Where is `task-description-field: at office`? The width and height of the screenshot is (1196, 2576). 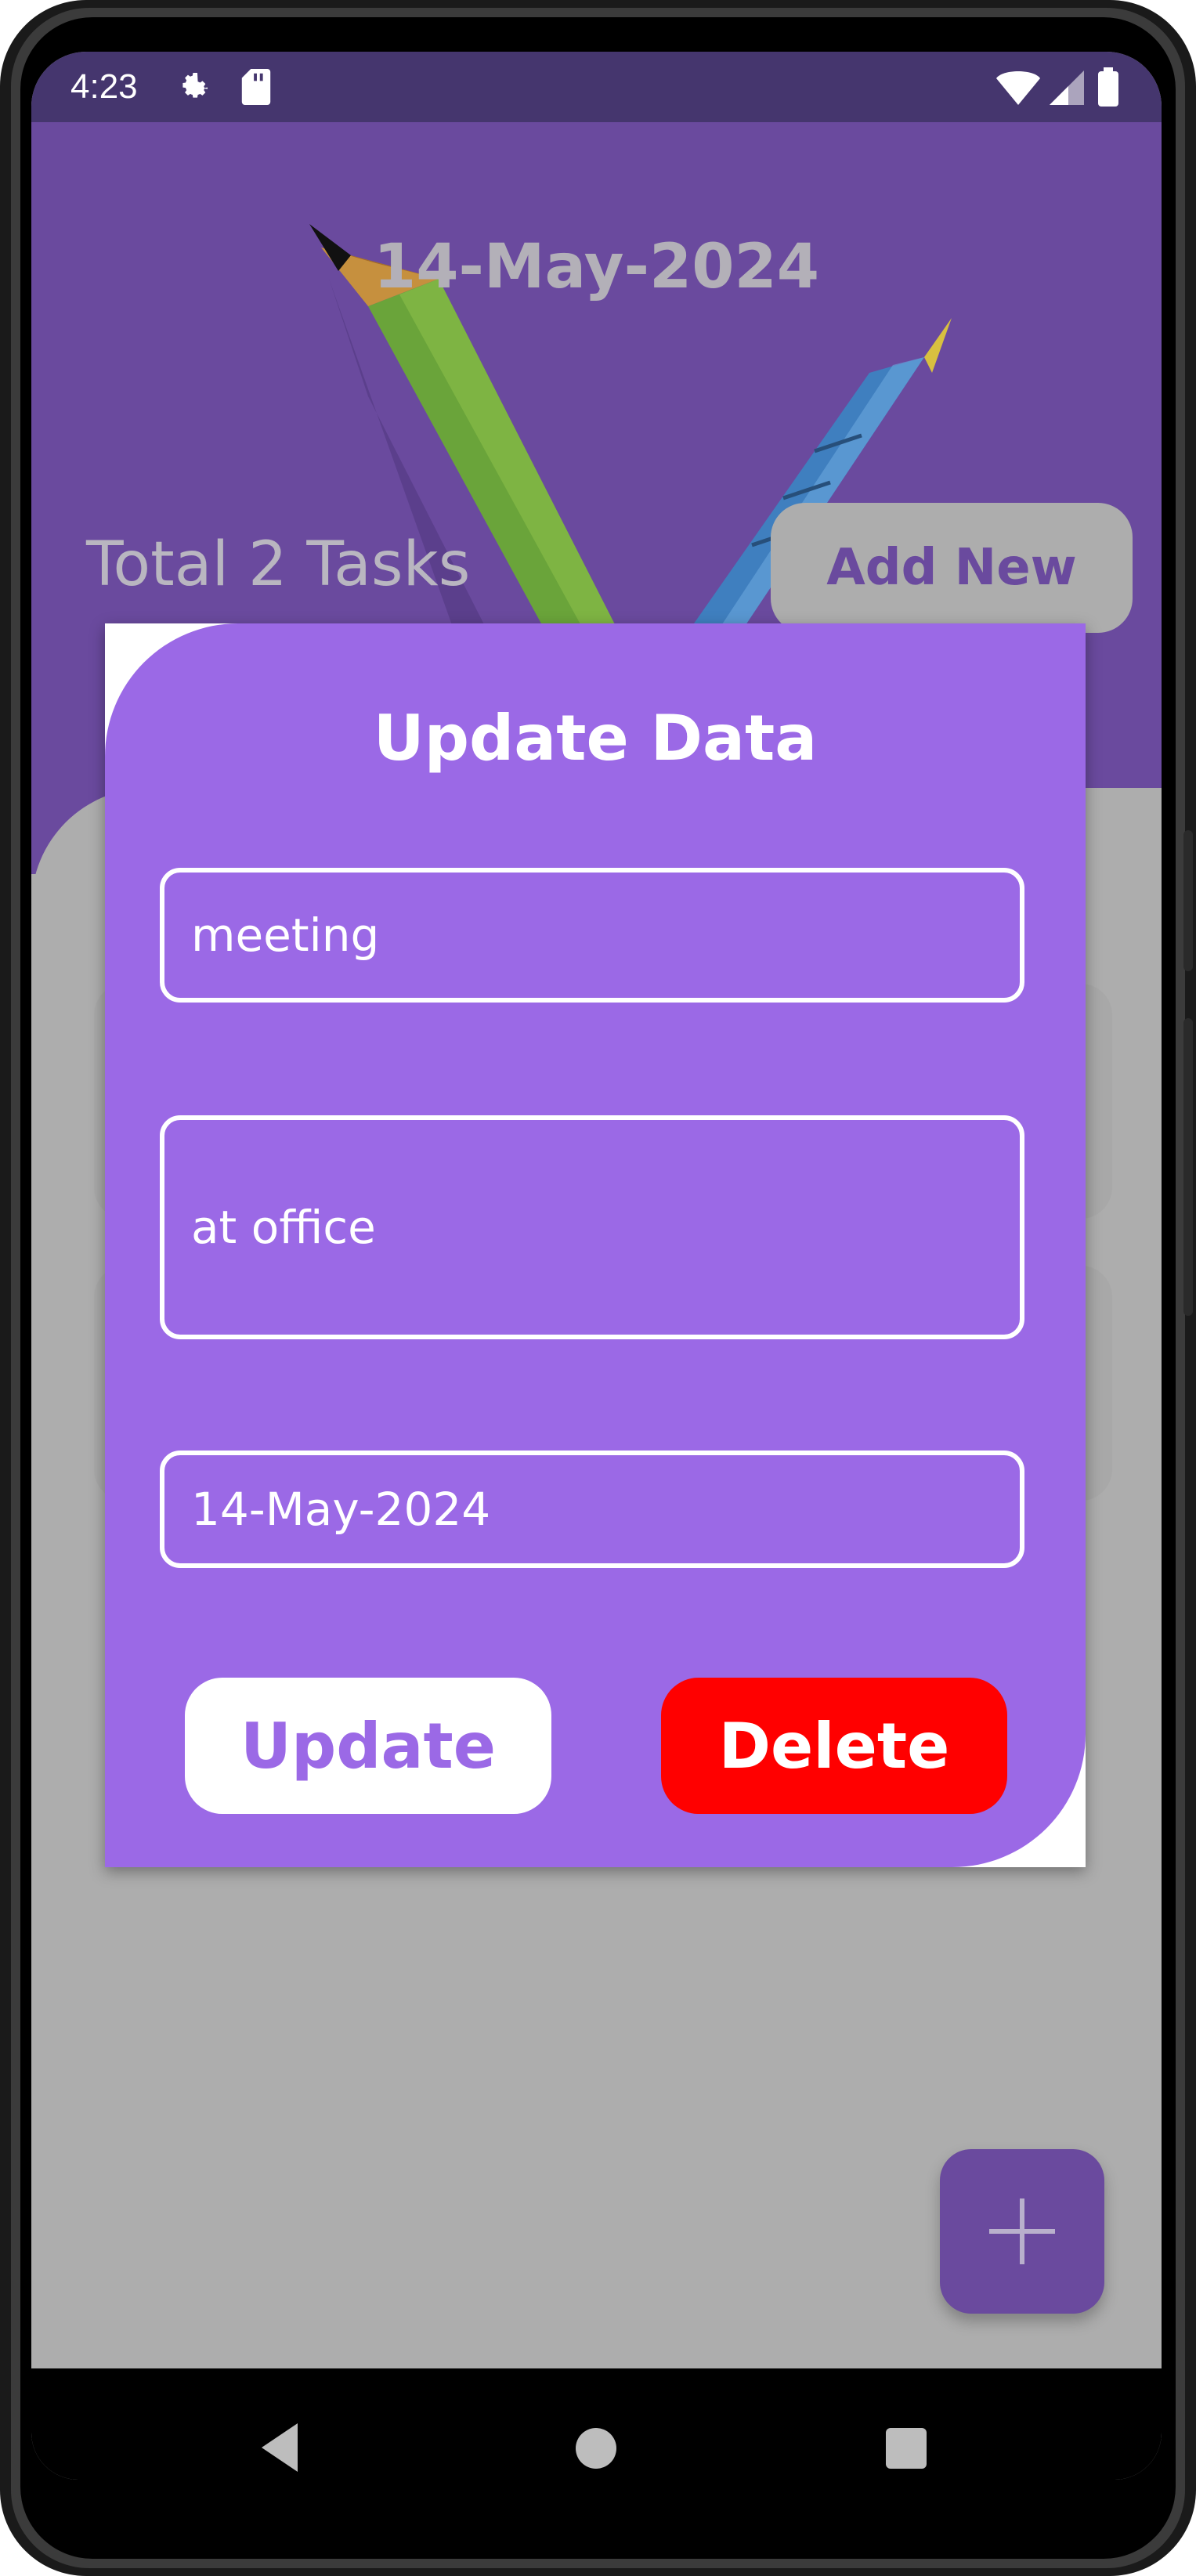
task-description-field: at office is located at coordinates (592, 1227).